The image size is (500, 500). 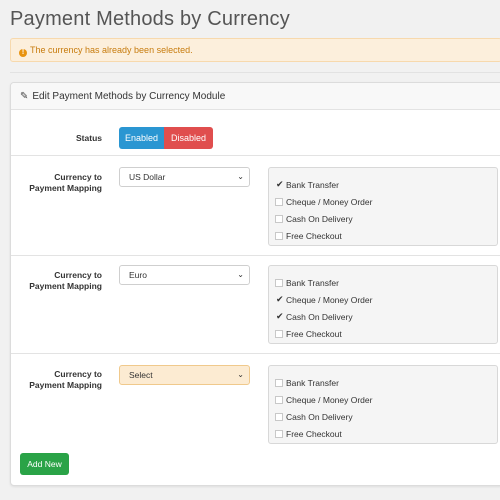 I want to click on enabled-button: Enabled, so click(x=141, y=138).